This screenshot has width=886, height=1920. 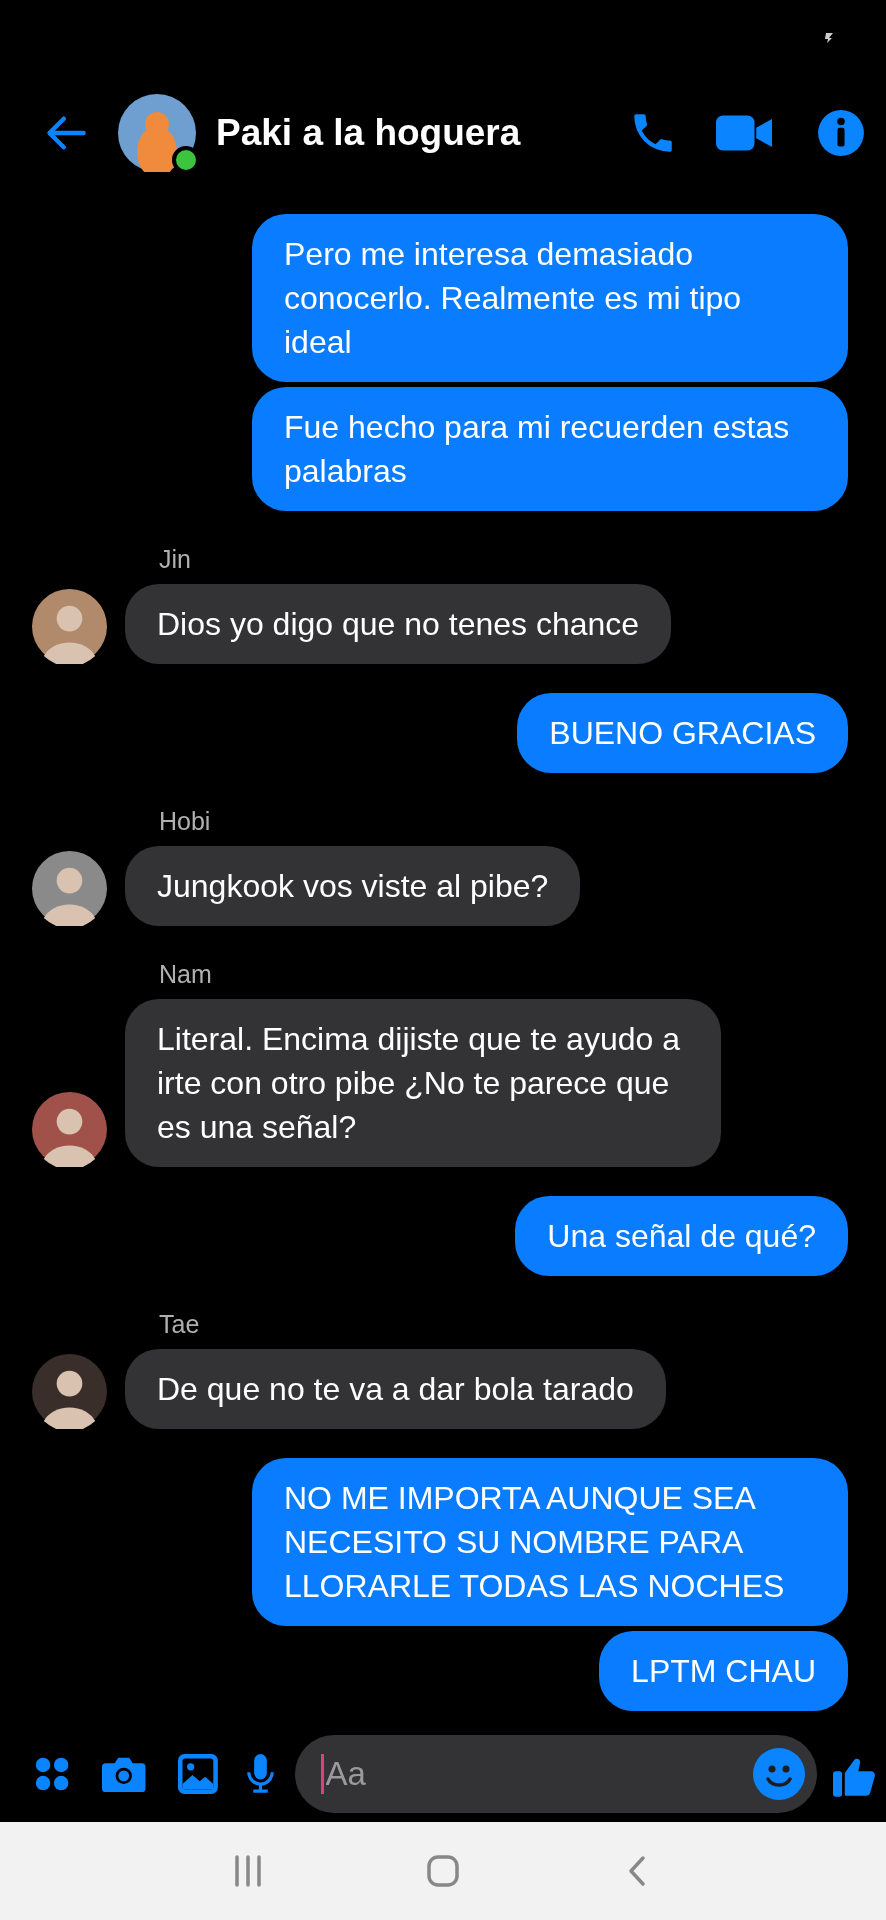 I want to click on sender-name: Jin, so click(x=175, y=559).